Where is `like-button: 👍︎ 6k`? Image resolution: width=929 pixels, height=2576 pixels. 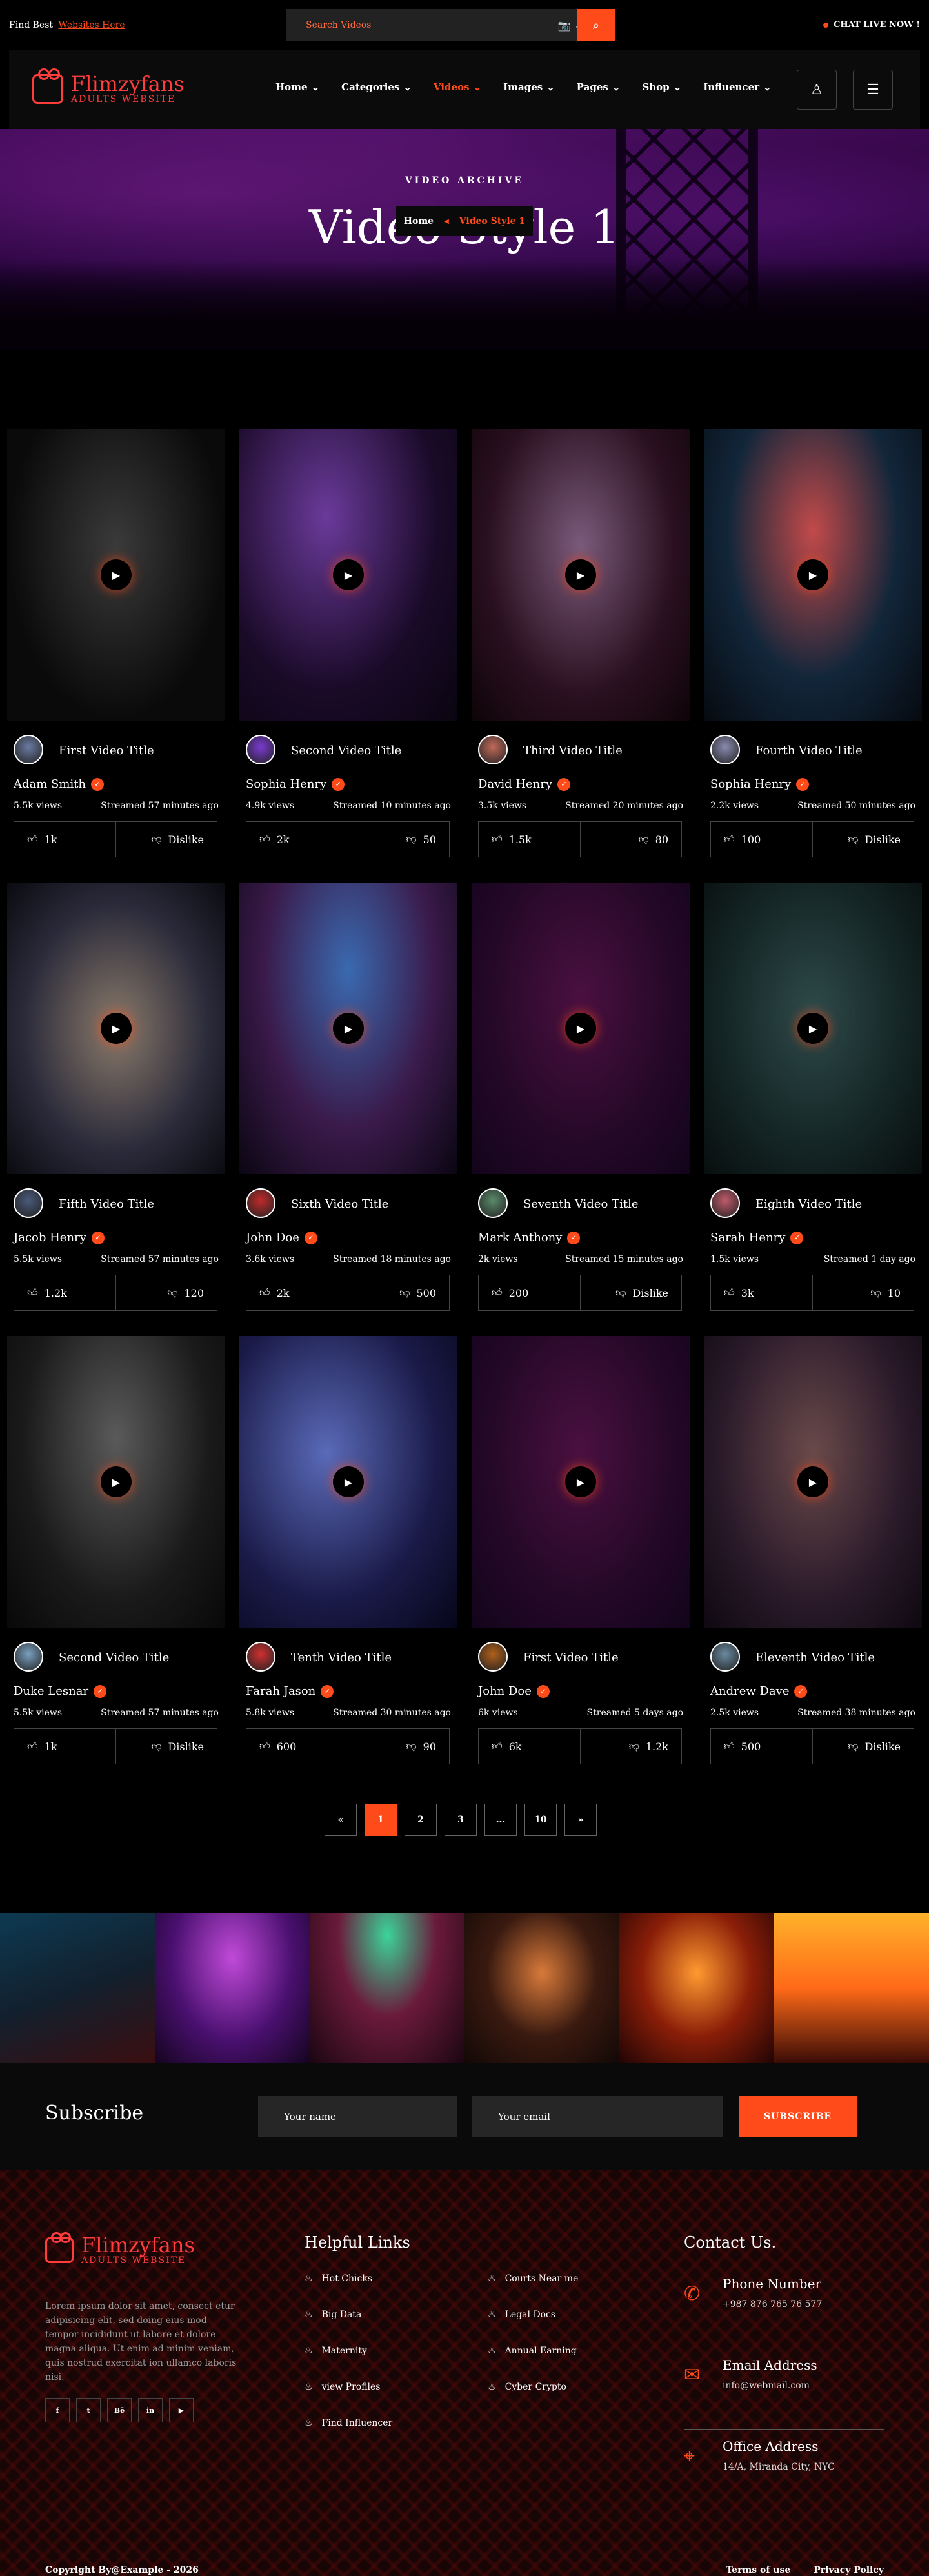
like-button: 👍︎ 6k is located at coordinates (529, 1746).